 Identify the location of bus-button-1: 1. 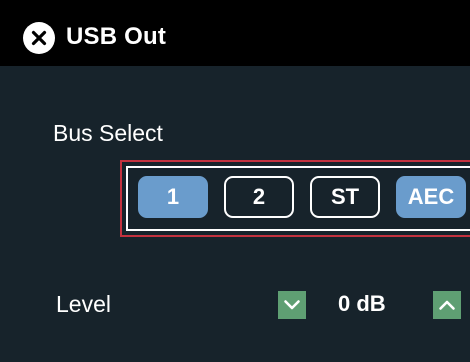
(173, 197).